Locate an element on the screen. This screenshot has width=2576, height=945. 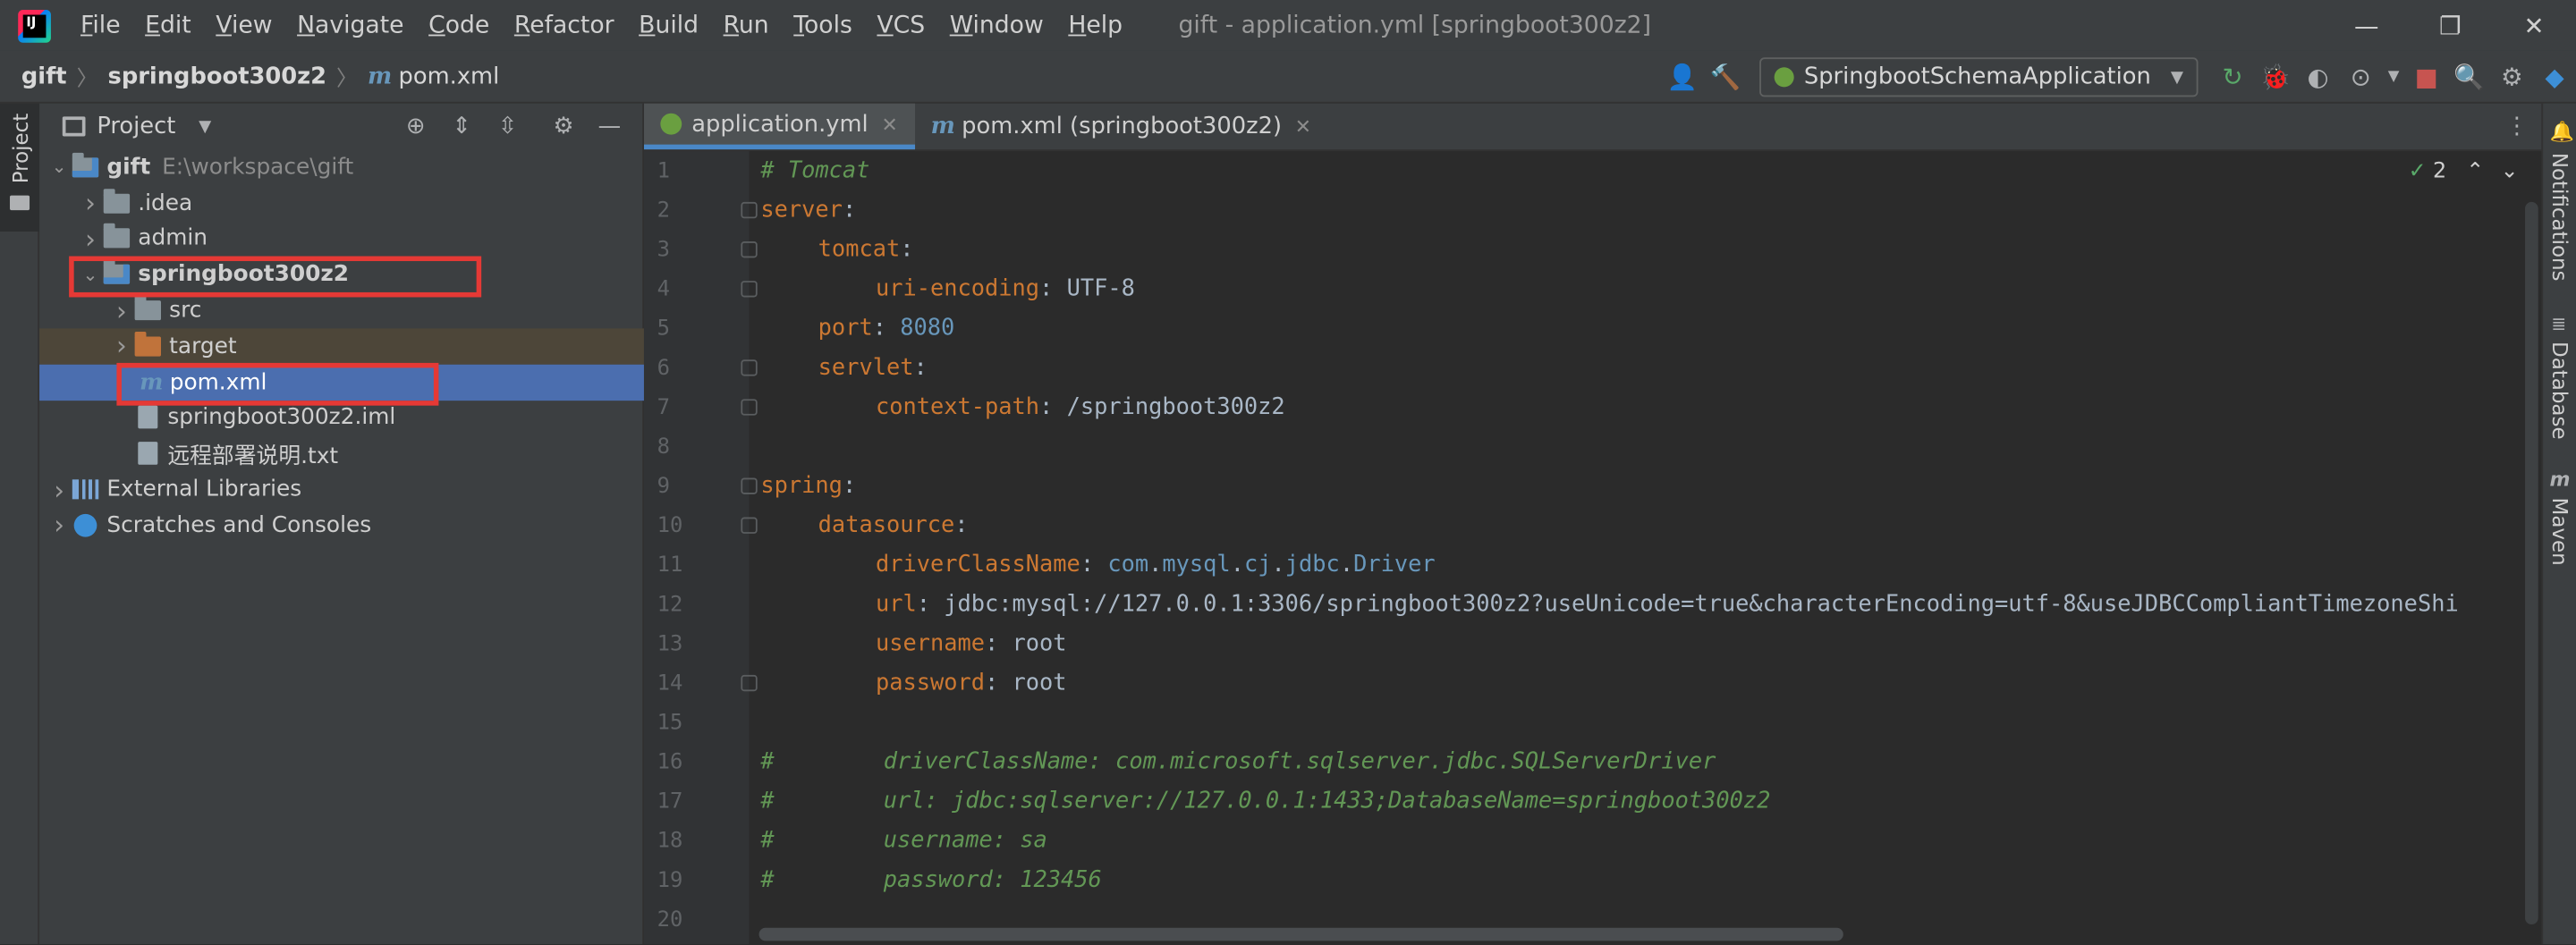
line-number: 16 is located at coordinates (670, 762).